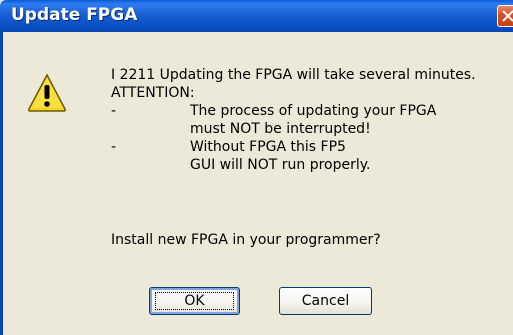  Describe the element at coordinates (507, 16) in the screenshot. I see `close-icon` at that location.